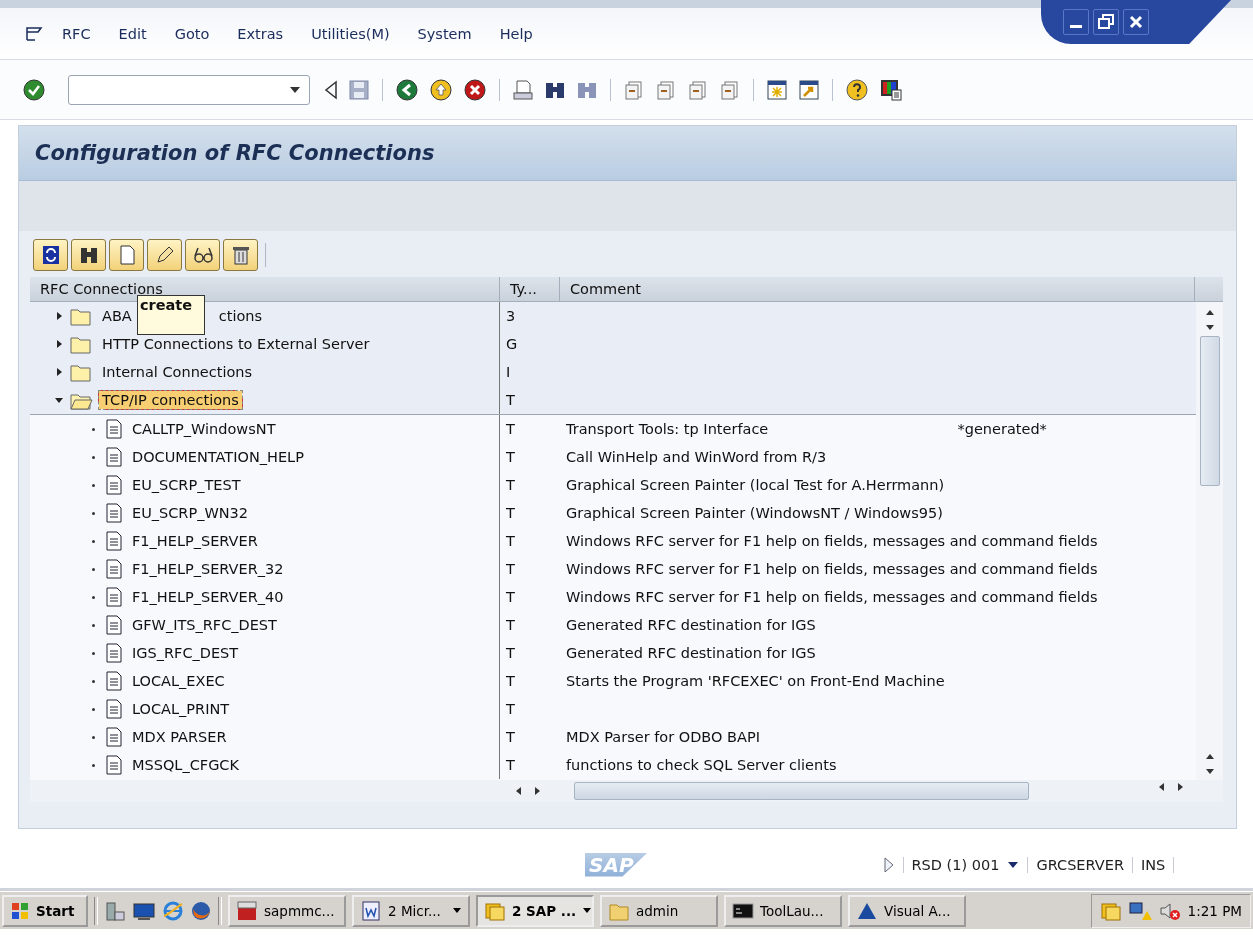  I want to click on tree-node-label: TCP/IP connections, so click(170, 400).